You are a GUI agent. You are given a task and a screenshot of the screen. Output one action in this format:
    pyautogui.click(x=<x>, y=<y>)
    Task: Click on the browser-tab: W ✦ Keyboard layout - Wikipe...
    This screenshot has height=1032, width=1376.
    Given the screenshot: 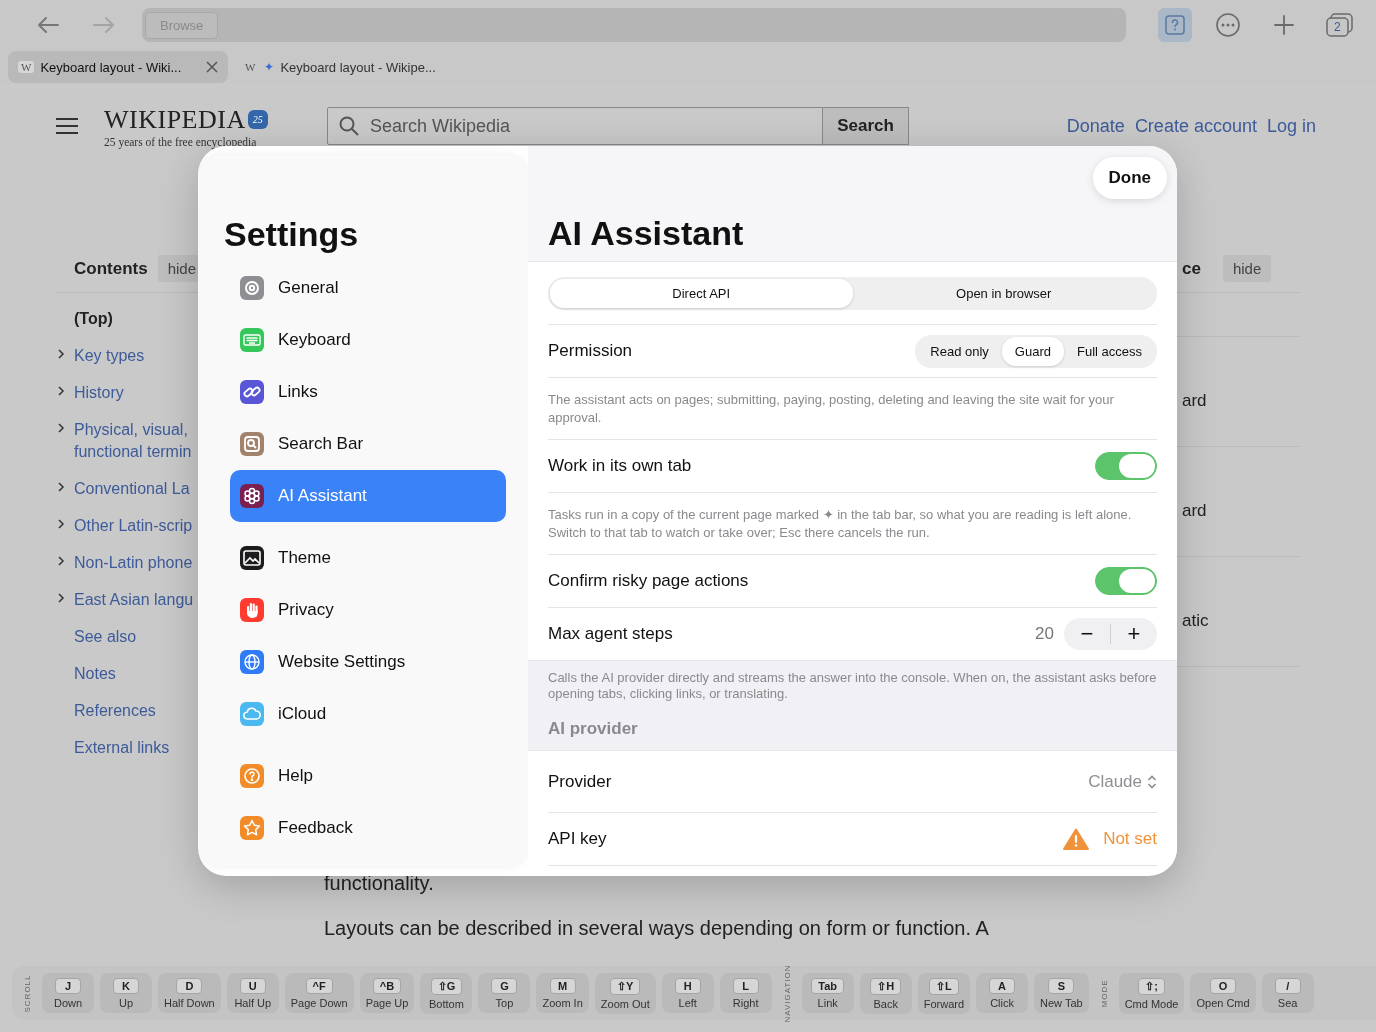 What is the action you would take?
    pyautogui.click(x=339, y=67)
    